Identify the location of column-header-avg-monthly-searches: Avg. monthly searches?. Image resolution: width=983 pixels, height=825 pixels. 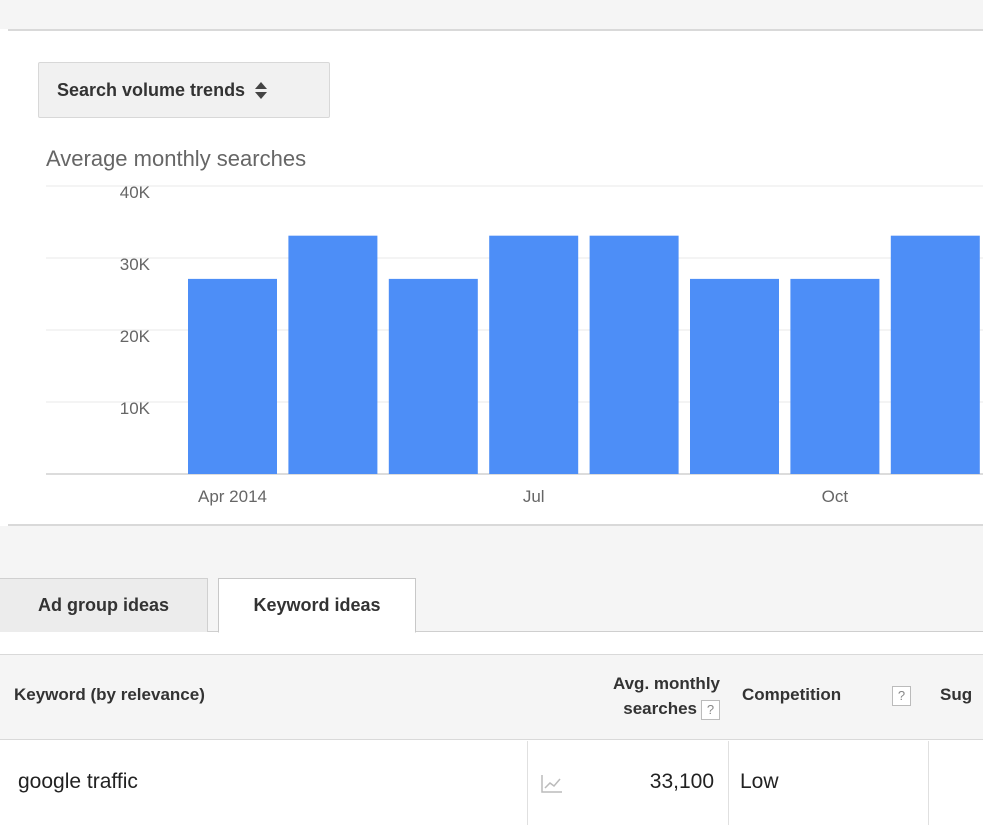
(640, 696).